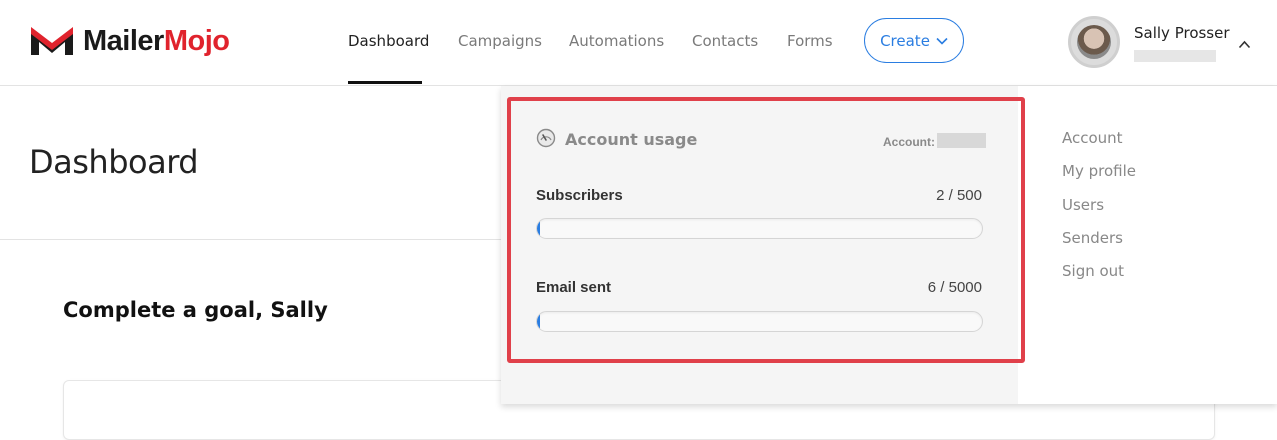 The image size is (1277, 440). Describe the element at coordinates (909, 142) in the screenshot. I see `account-label: Account:` at that location.